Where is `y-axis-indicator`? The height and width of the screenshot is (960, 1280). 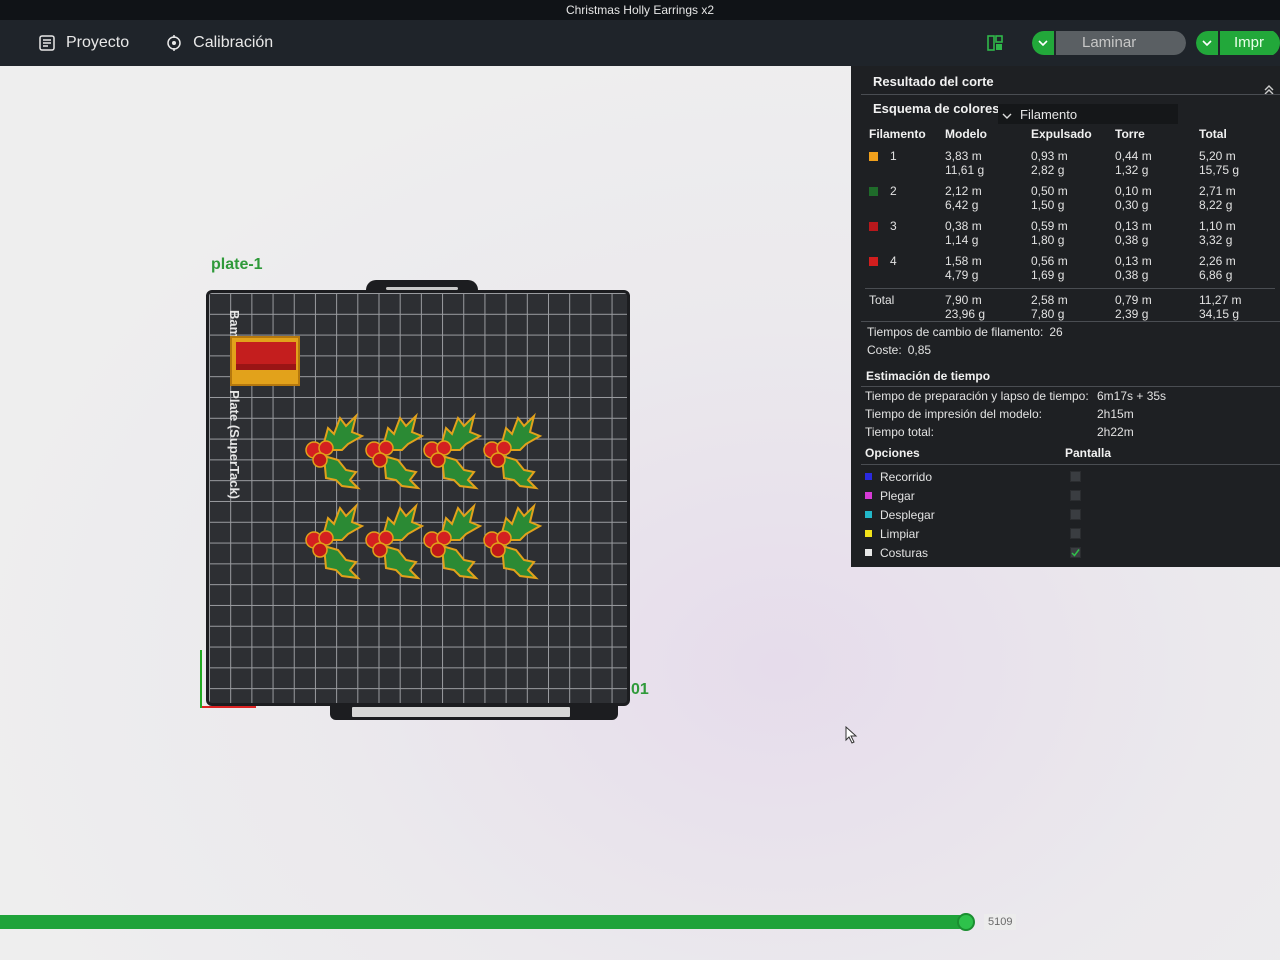
y-axis-indicator is located at coordinates (201, 679).